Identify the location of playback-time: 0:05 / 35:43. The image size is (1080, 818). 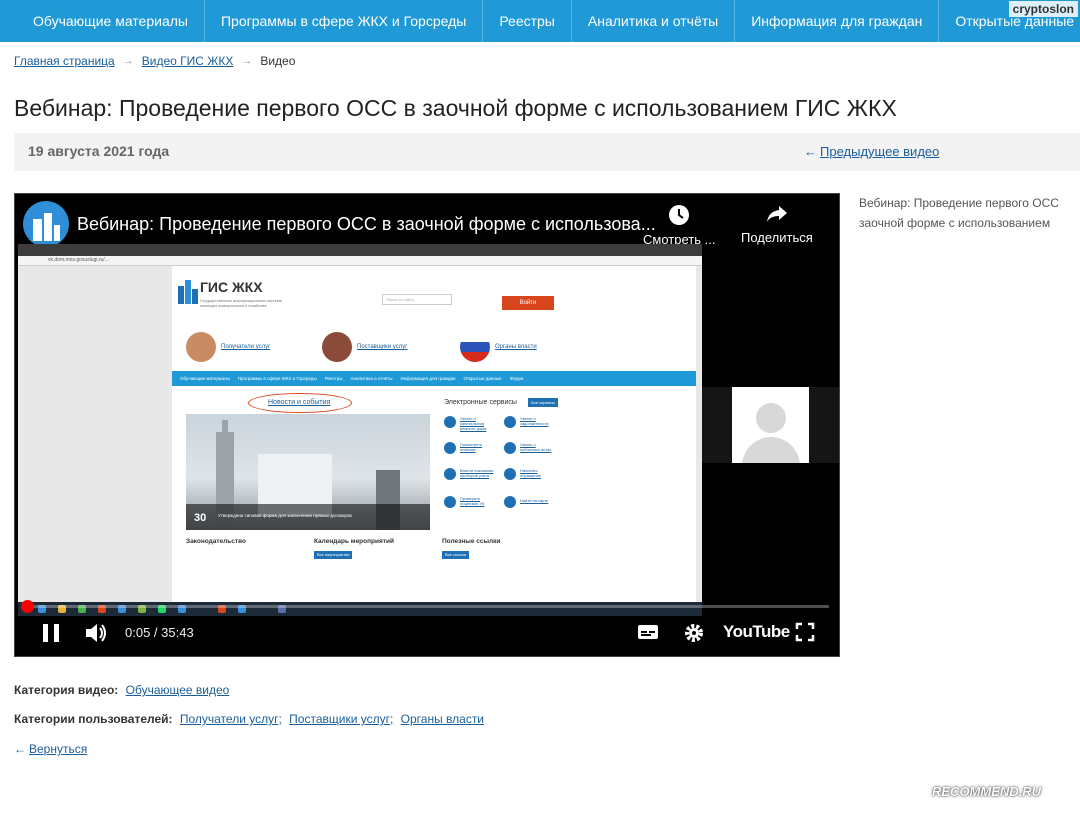
(159, 632).